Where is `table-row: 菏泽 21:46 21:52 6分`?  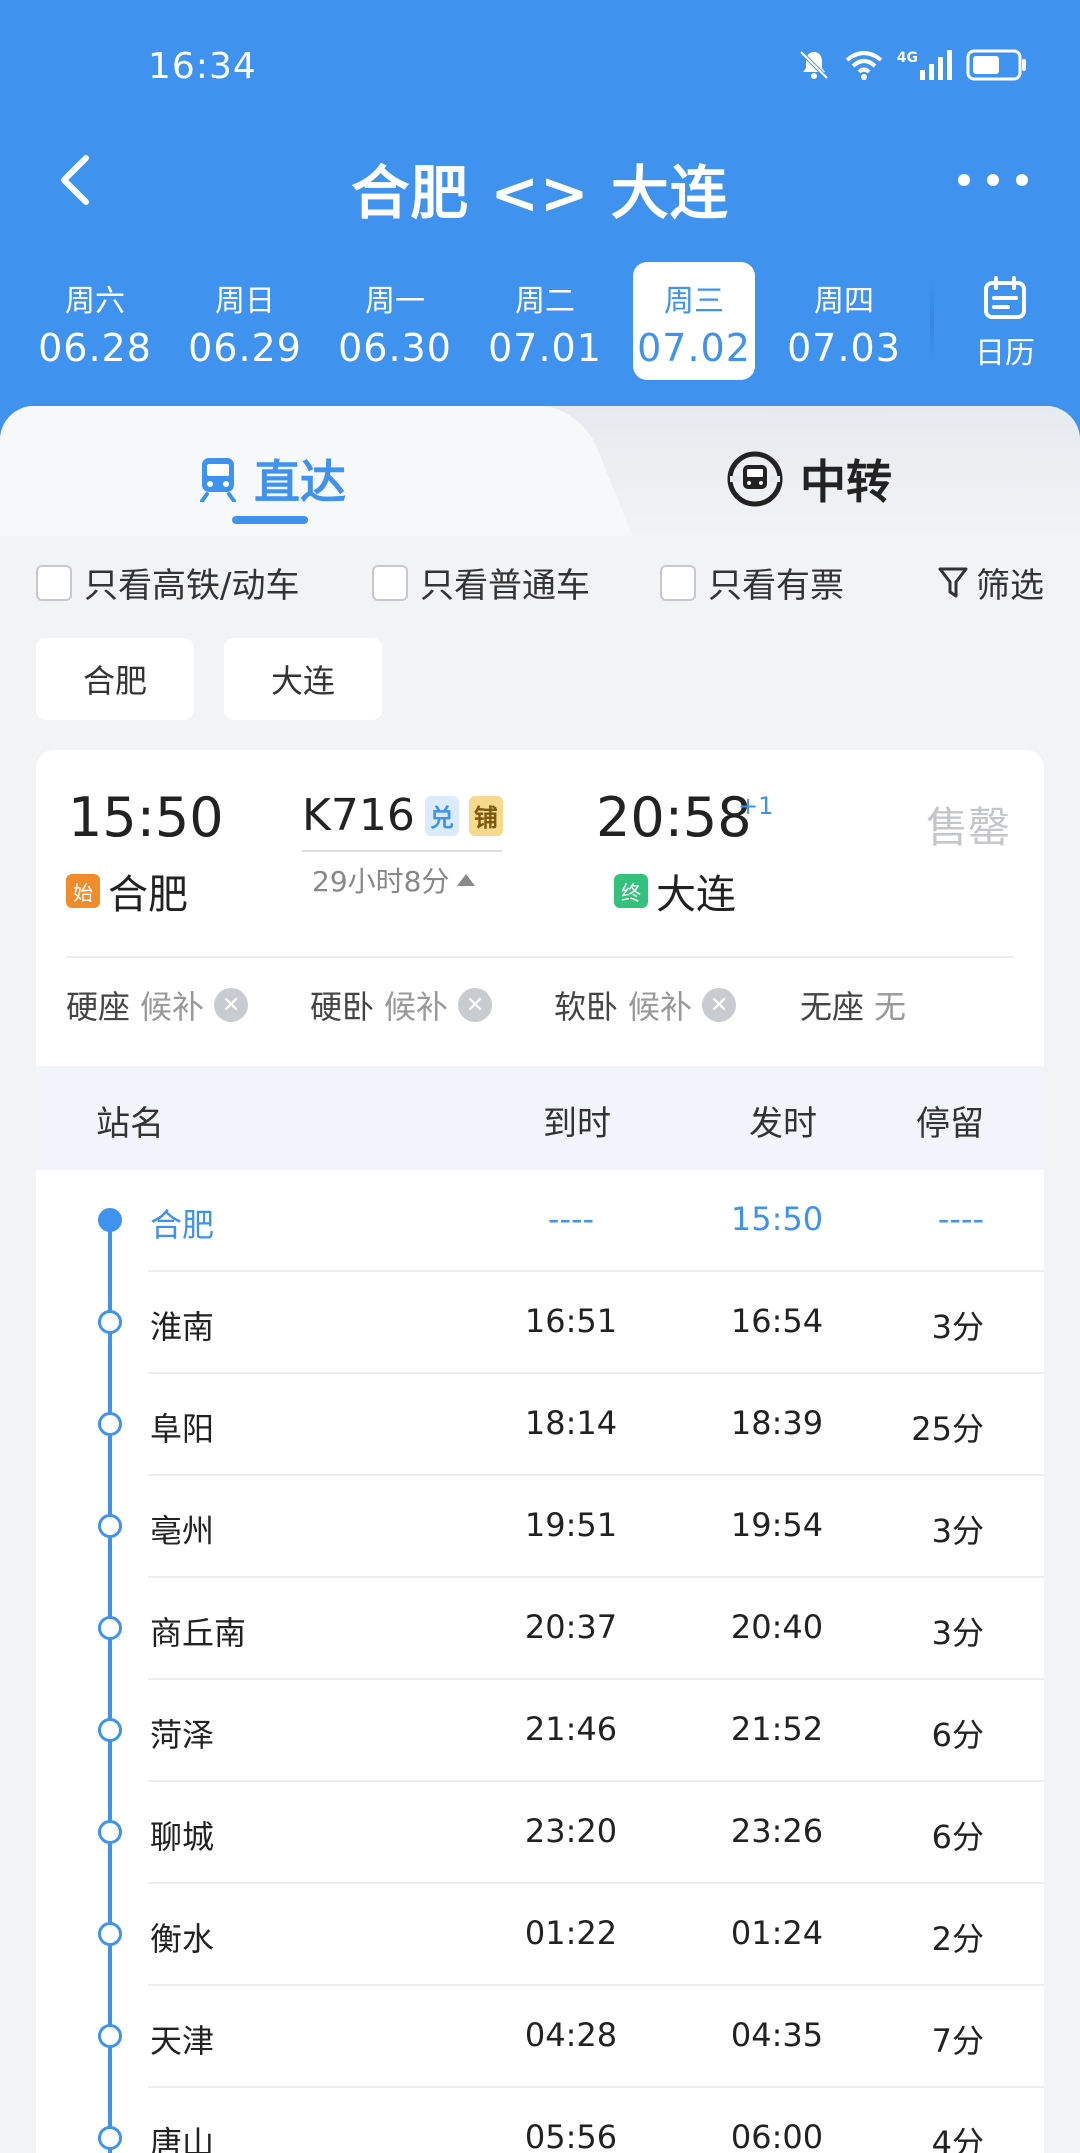
table-row: 菏泽 21:46 21:52 6分 is located at coordinates (540, 1731).